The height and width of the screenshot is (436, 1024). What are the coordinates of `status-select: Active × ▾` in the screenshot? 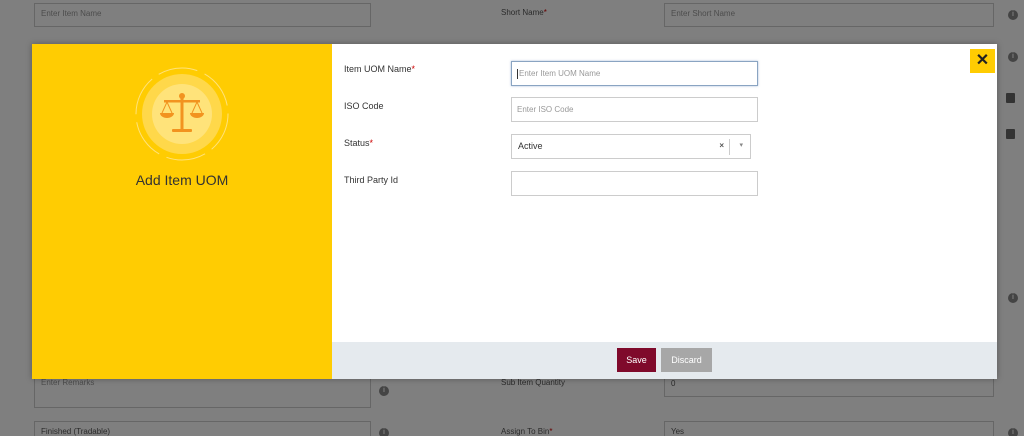 It's located at (631, 146).